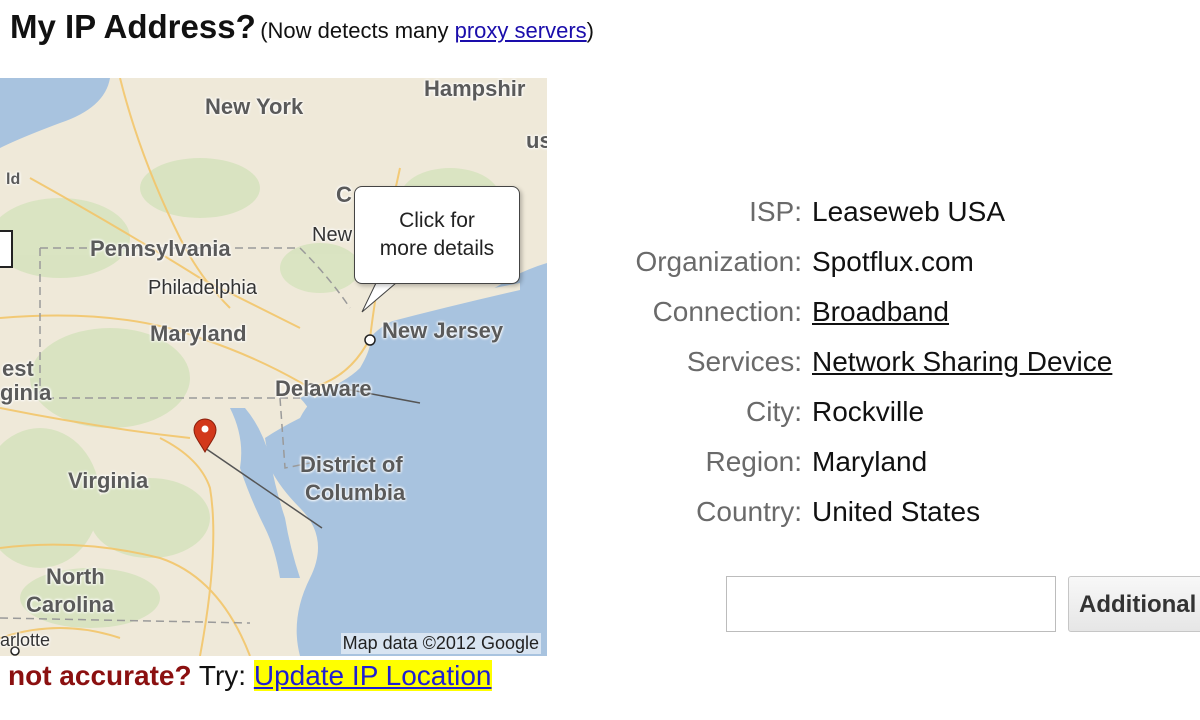 The width and height of the screenshot is (1200, 720). What do you see at coordinates (323, 388) in the screenshot?
I see `map-label-delaware: Delaware` at bounding box center [323, 388].